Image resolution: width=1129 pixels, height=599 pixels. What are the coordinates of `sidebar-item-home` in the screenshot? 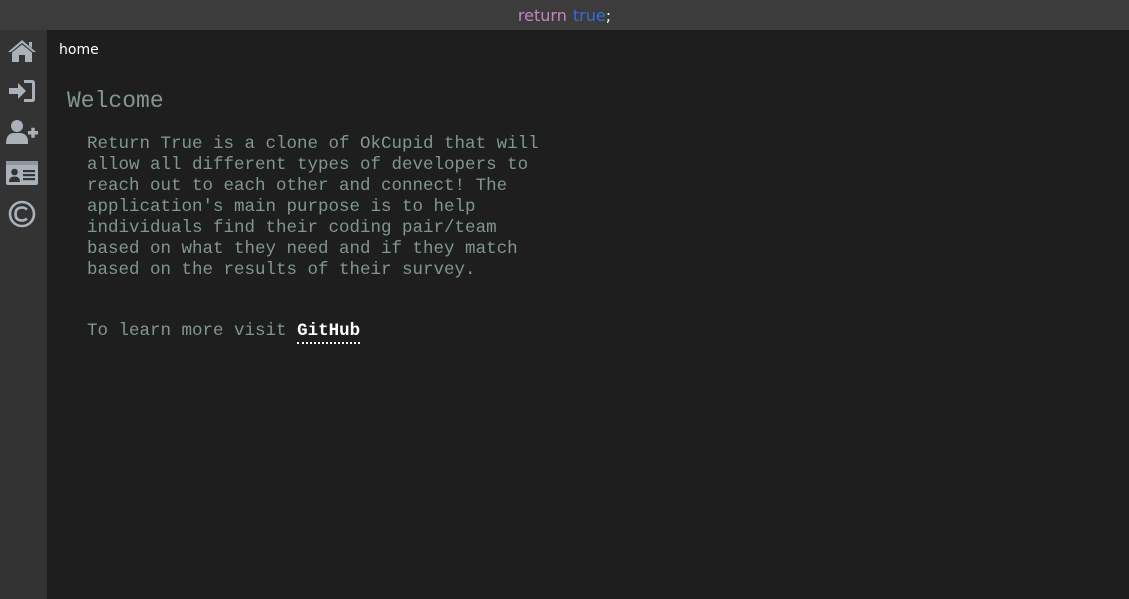 It's located at (22, 51).